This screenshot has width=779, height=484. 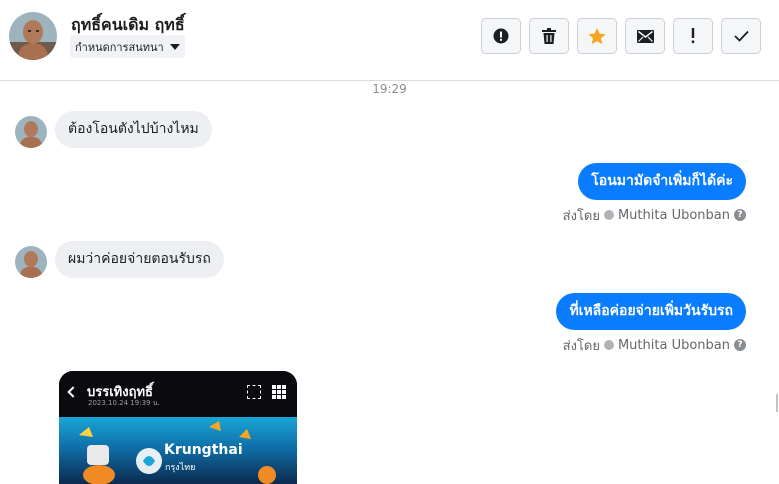 I want to click on assign-conversation-dropdown: กำหนดการสนทนา, so click(x=127, y=46).